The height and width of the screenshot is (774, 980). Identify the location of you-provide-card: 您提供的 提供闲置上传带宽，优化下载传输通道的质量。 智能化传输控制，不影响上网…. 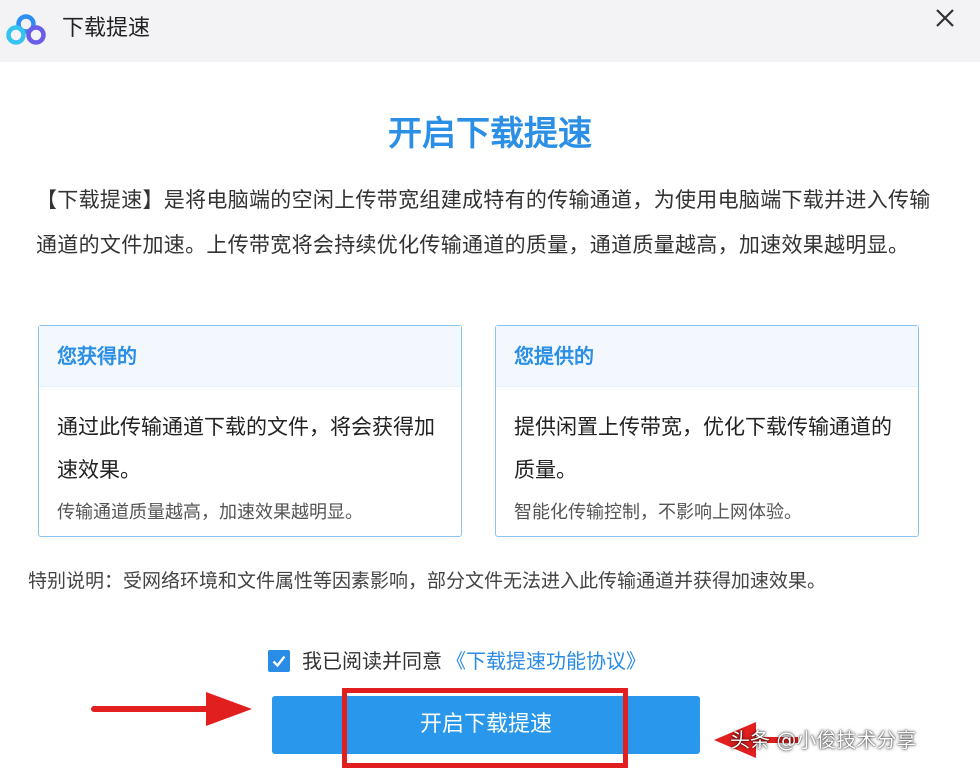
(707, 431).